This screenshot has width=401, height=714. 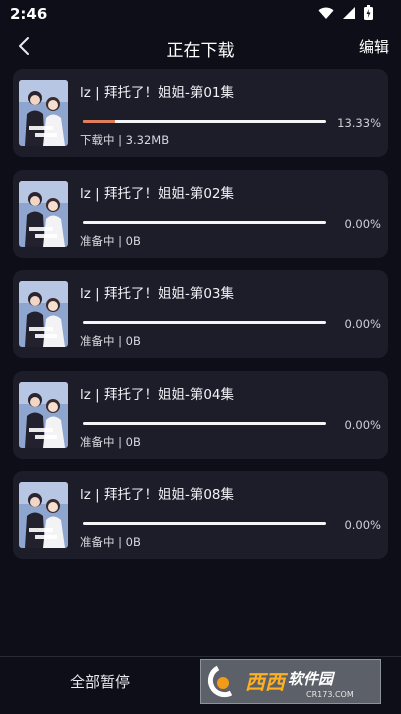 I want to click on download-item: lz | 拜托了！姐姐-第04集 0.00% 准备中 | 0B, so click(x=200, y=414).